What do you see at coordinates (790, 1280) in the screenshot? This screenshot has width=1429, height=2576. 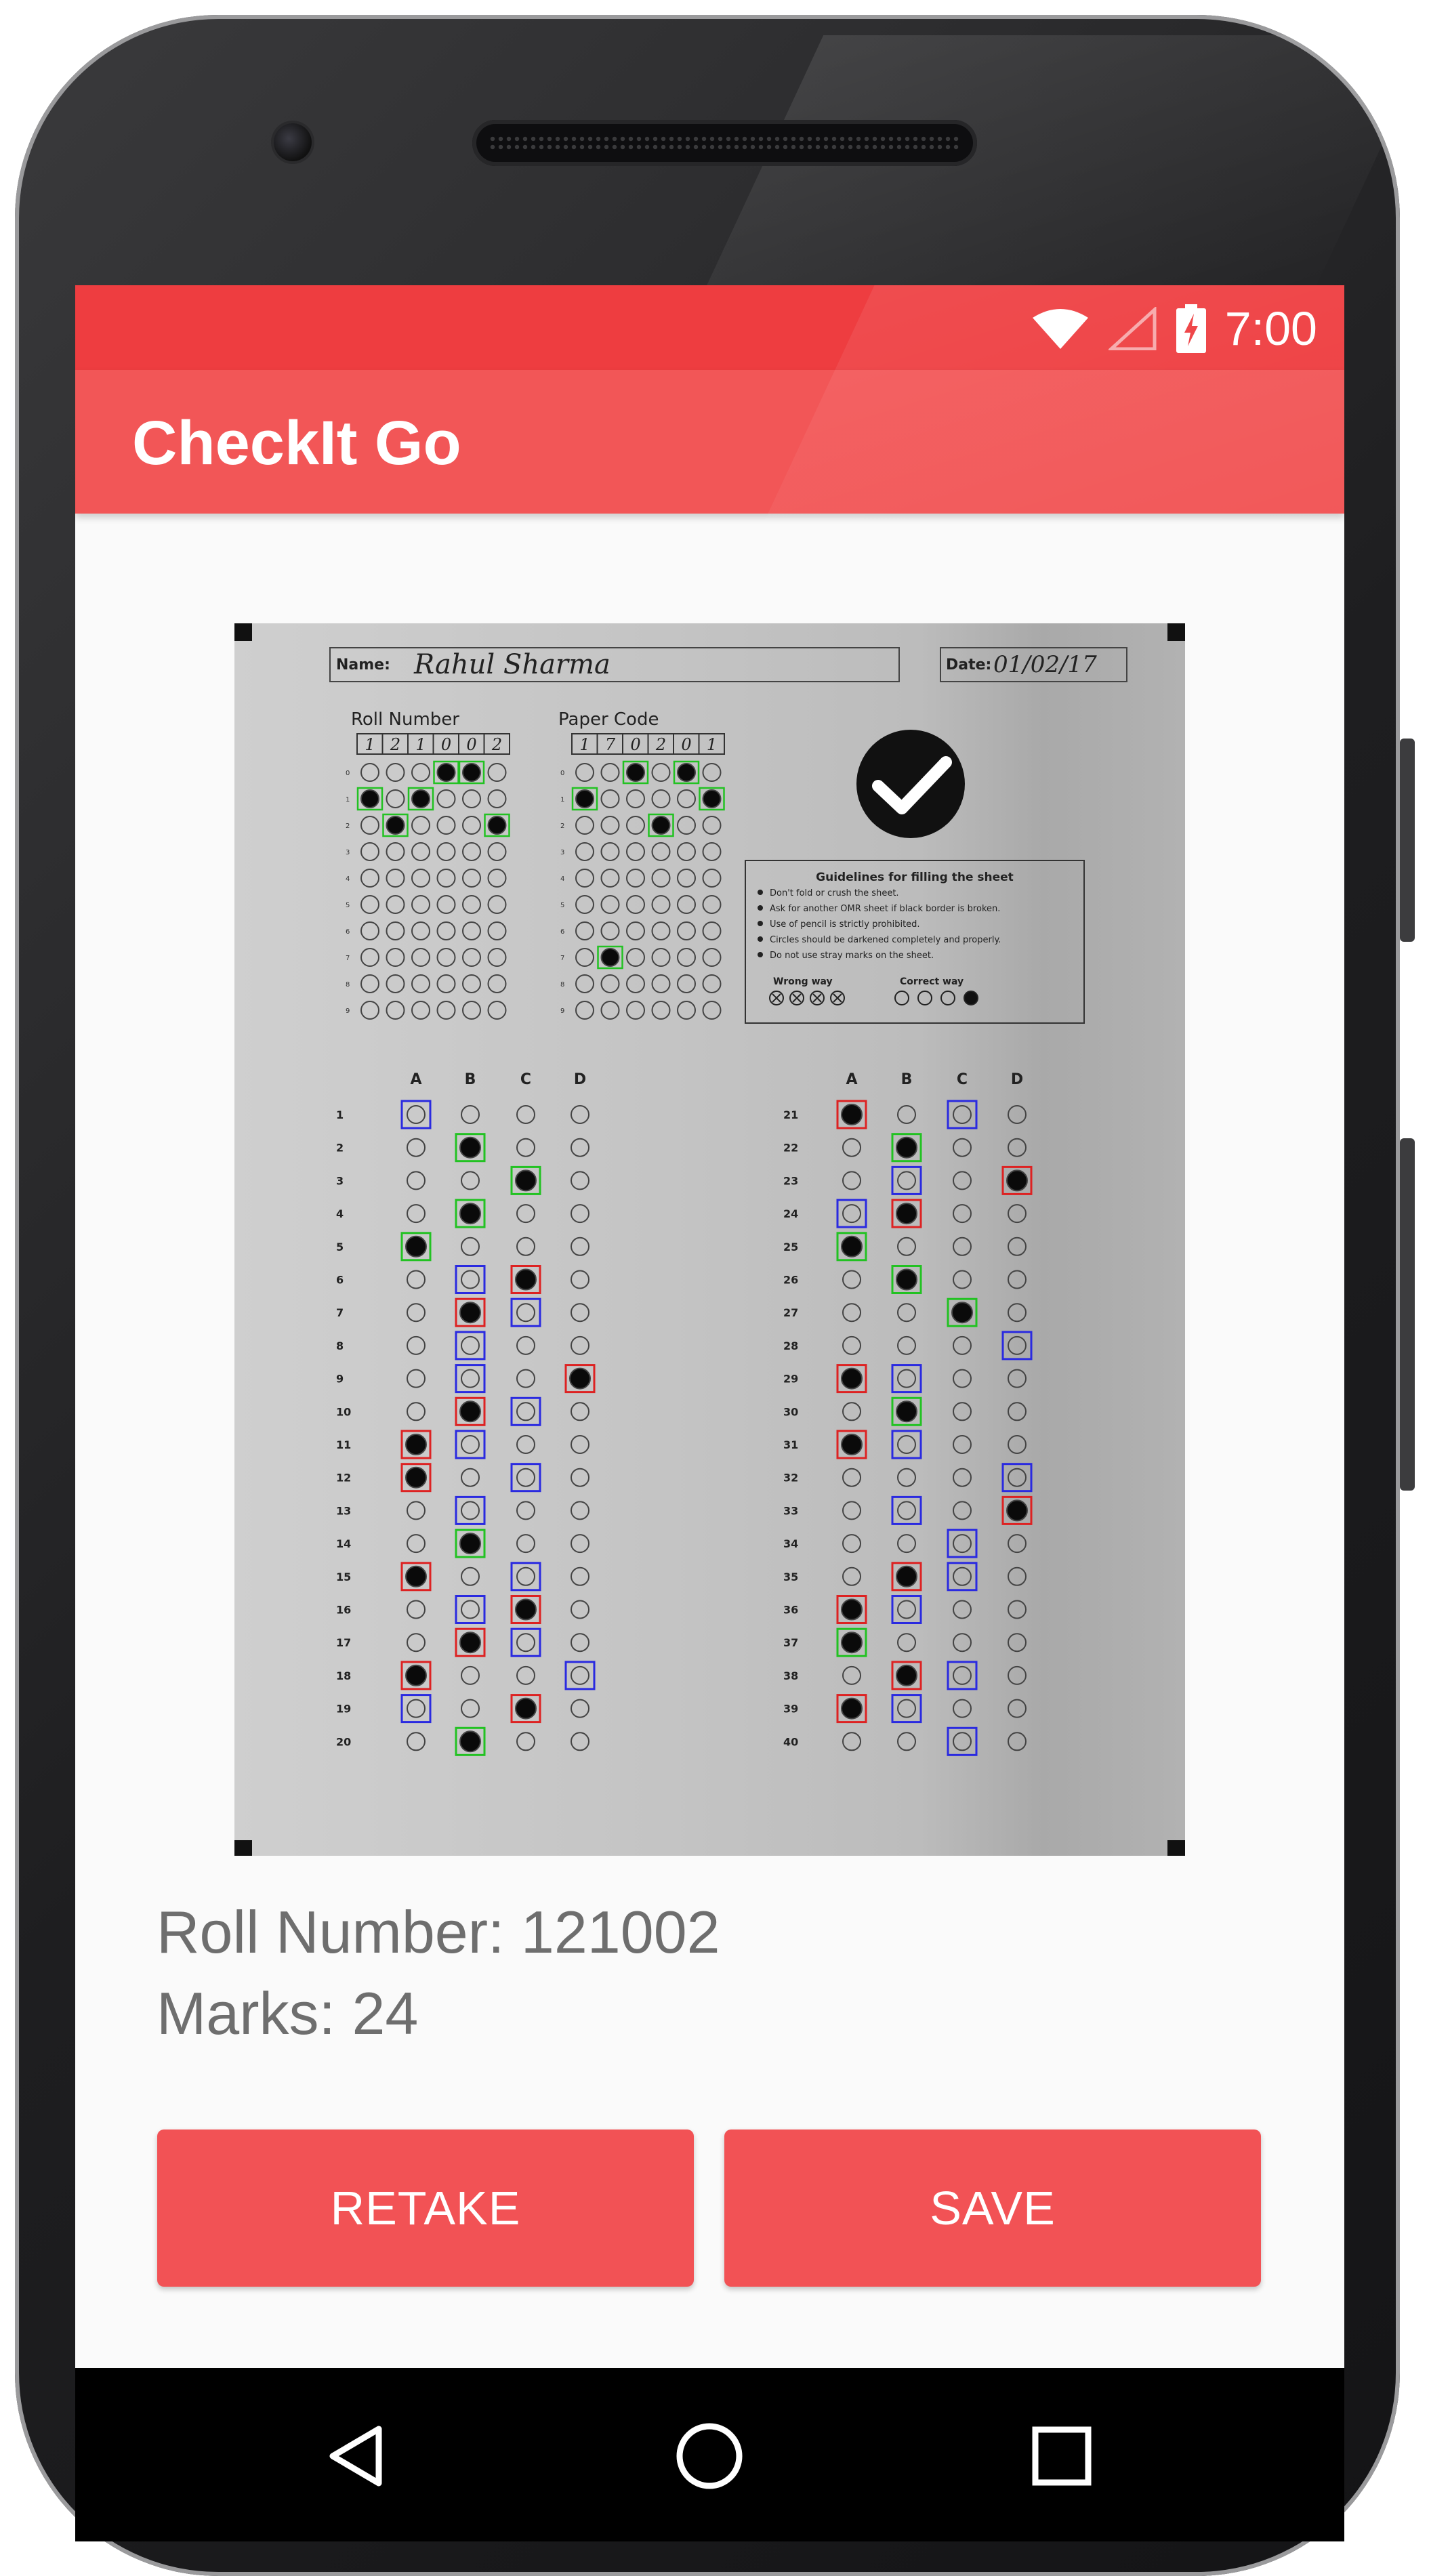 I see `question-number: 26` at bounding box center [790, 1280].